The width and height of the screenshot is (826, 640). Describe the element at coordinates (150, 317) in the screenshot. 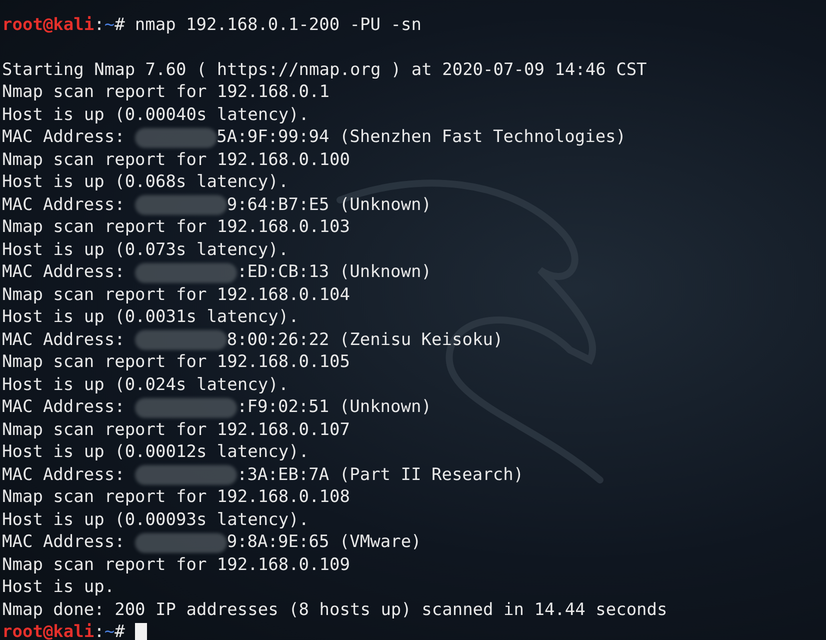

I see `output-line: Host is up (0.0031s latency).` at that location.